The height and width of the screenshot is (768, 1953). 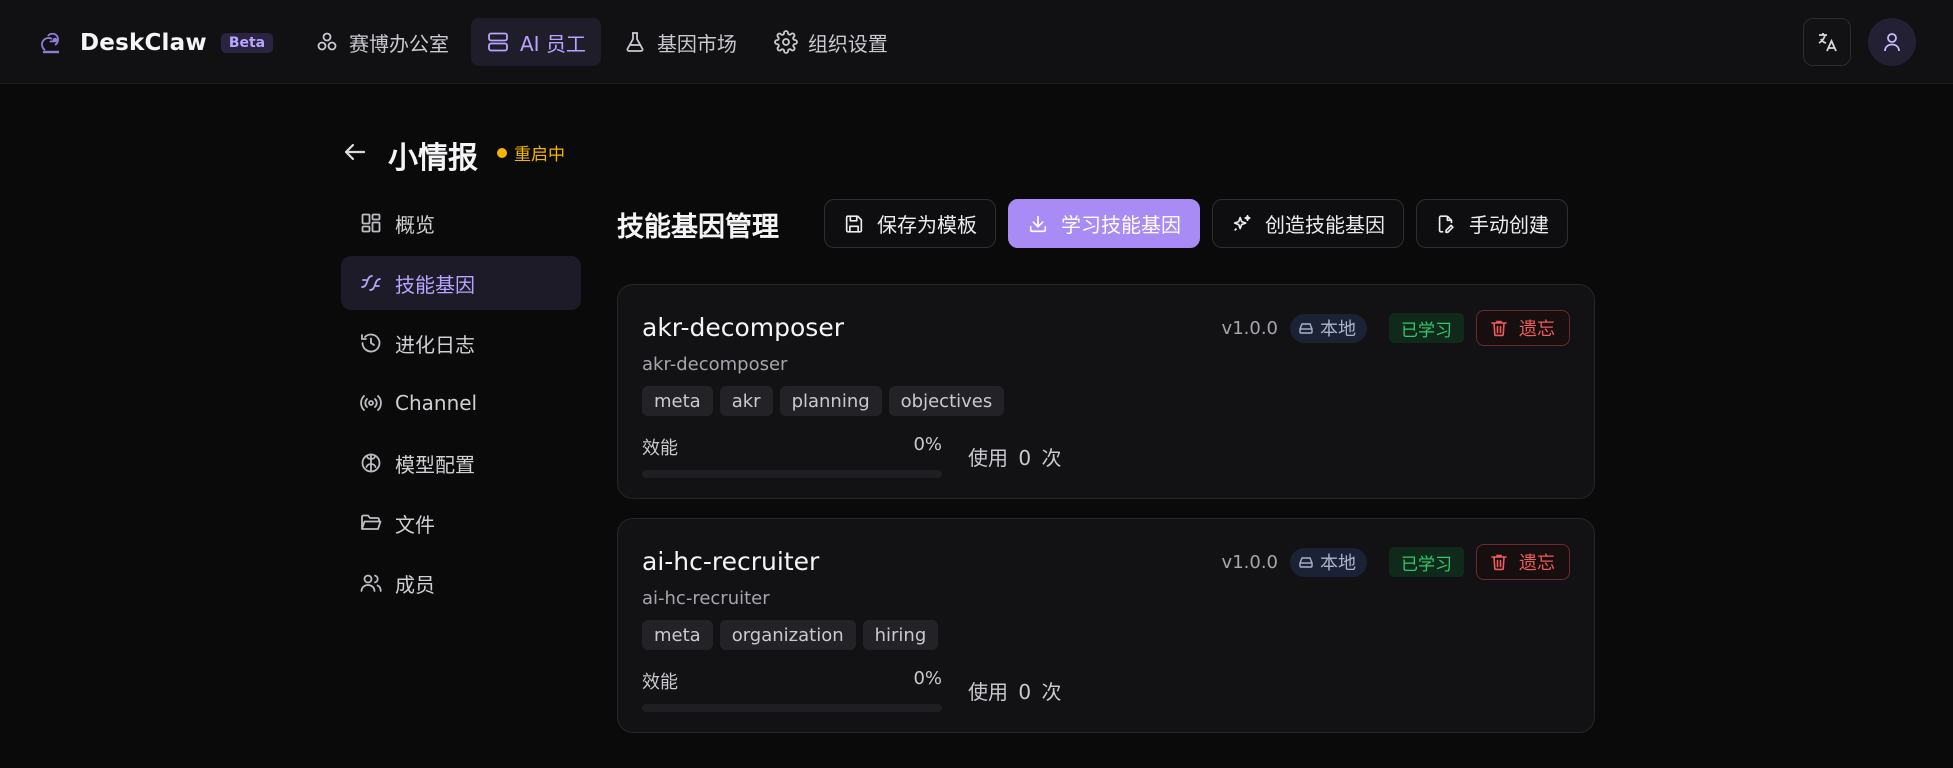 I want to click on sidebar-item-skill-genes: 技能基因, so click(x=461, y=283).